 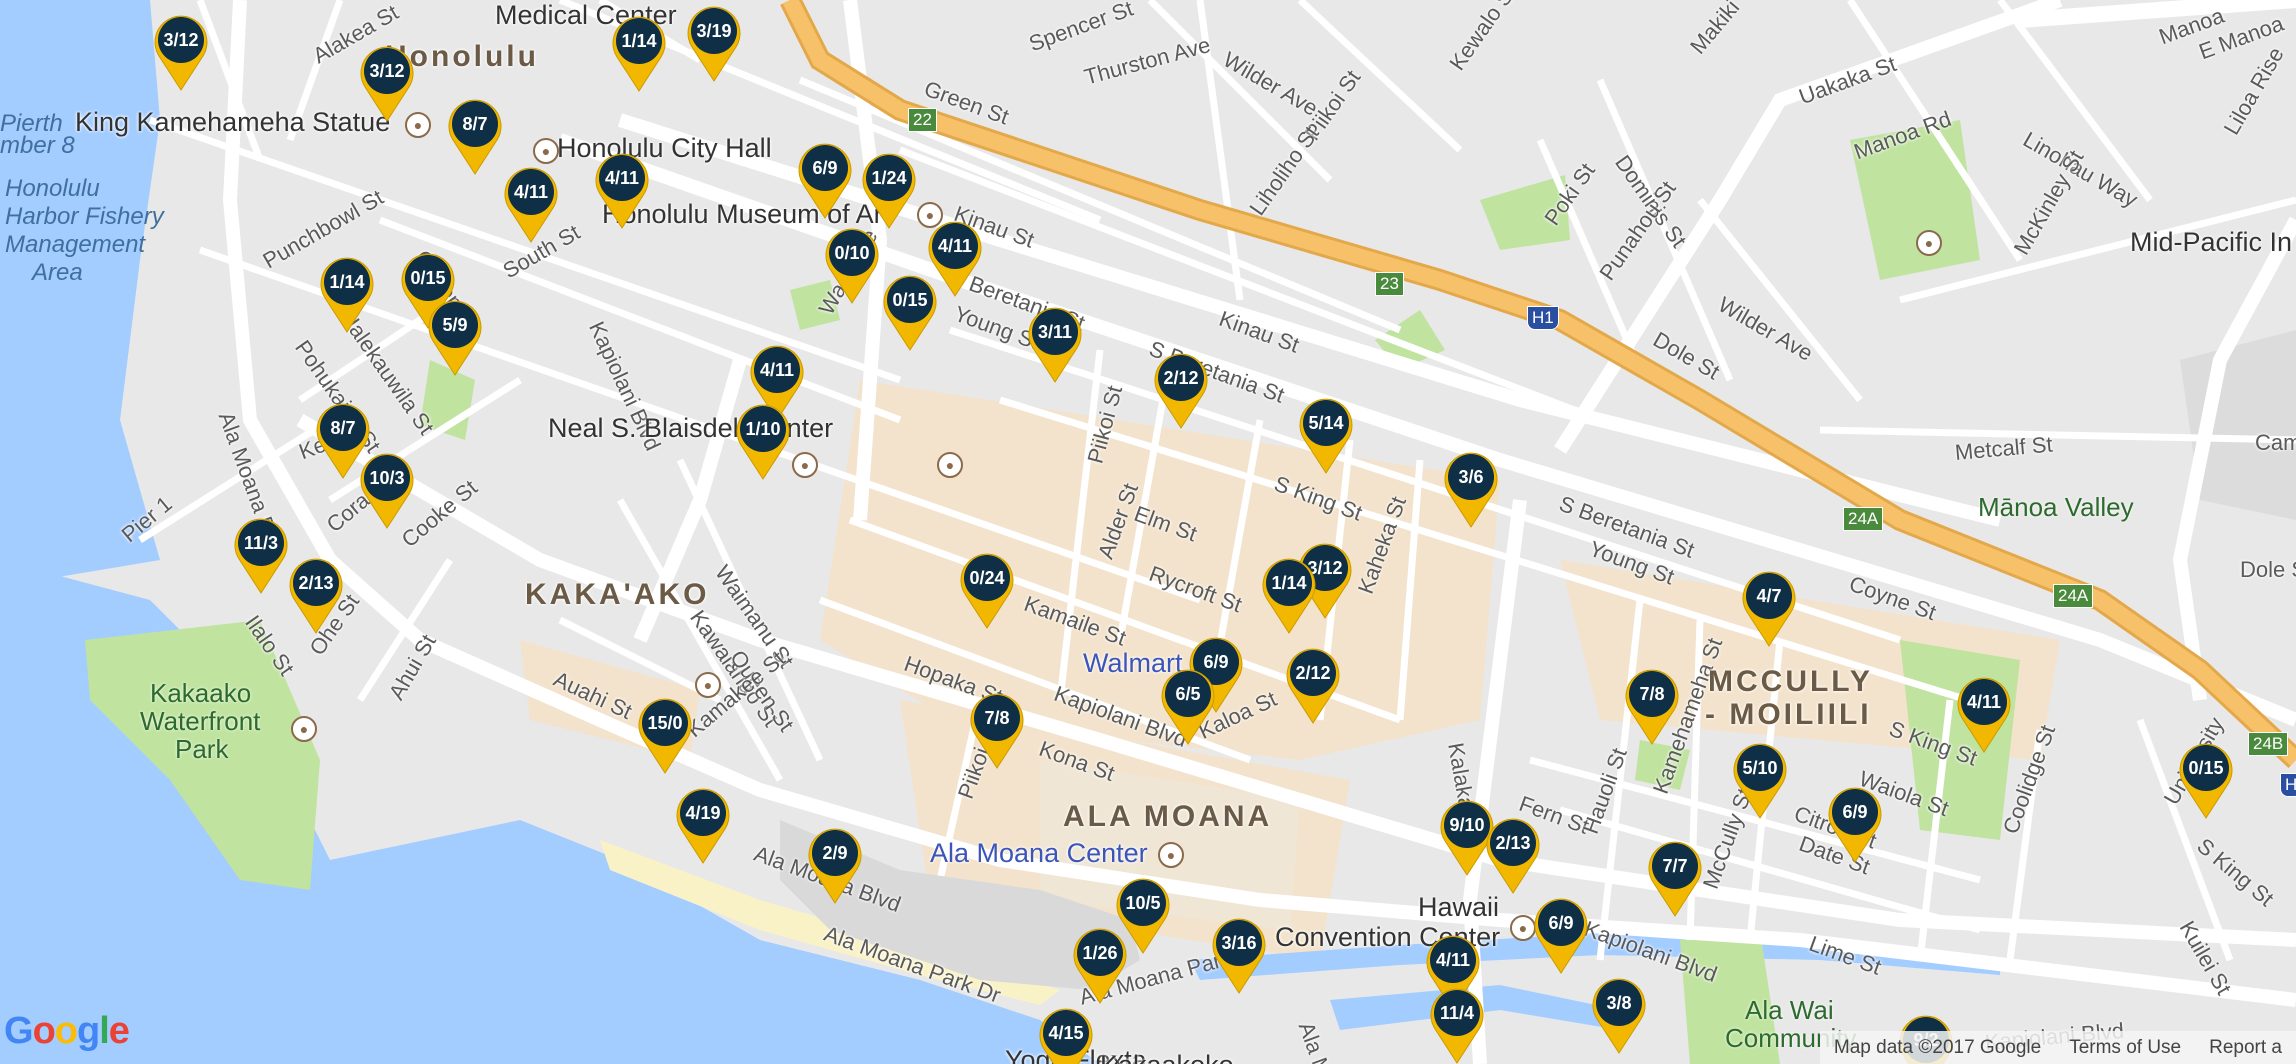 I want to click on terms-of-use-link: Terms of Use, so click(x=2125, y=1048).